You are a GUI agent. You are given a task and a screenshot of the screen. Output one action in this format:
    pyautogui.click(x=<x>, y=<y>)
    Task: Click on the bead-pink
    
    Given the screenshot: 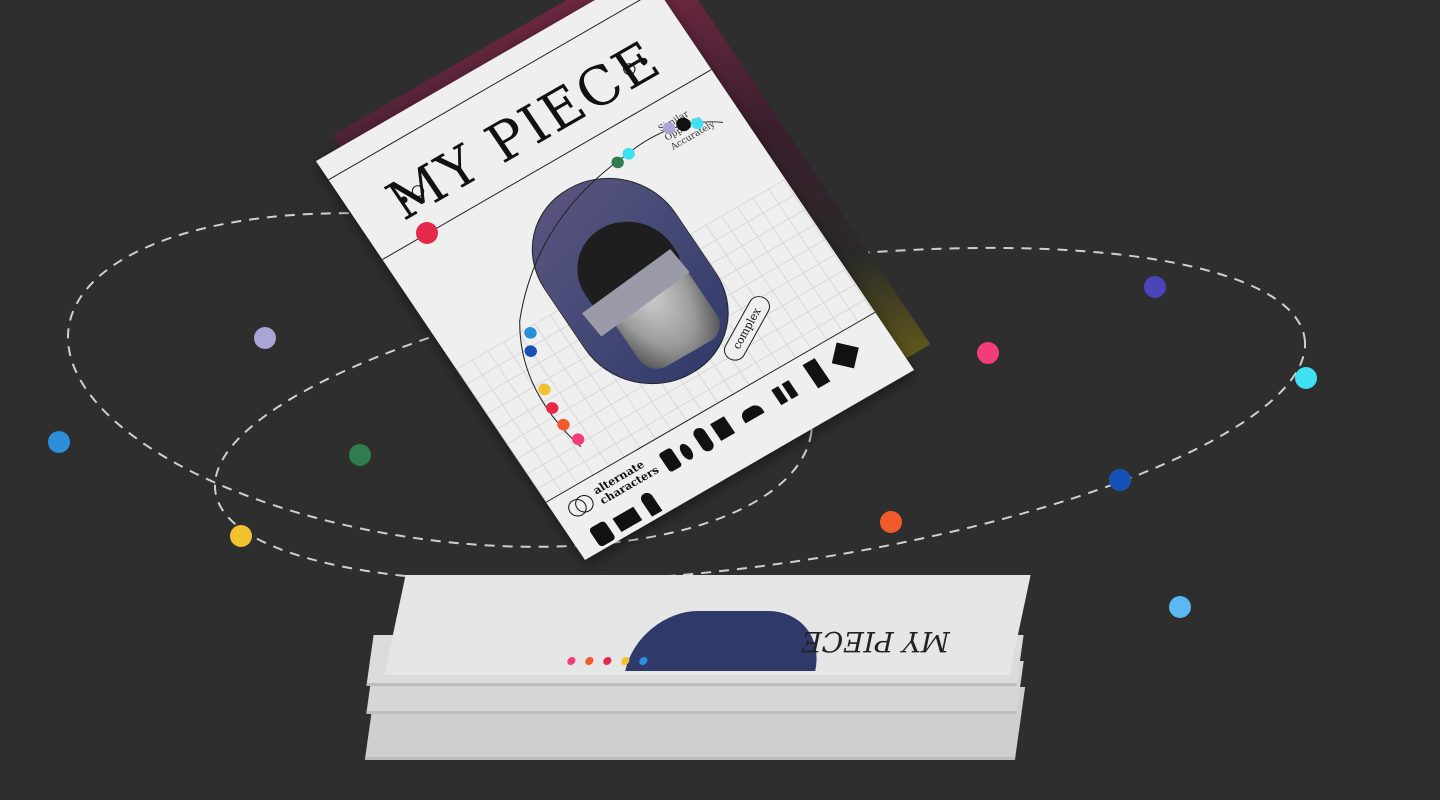 What is the action you would take?
    pyautogui.click(x=578, y=439)
    